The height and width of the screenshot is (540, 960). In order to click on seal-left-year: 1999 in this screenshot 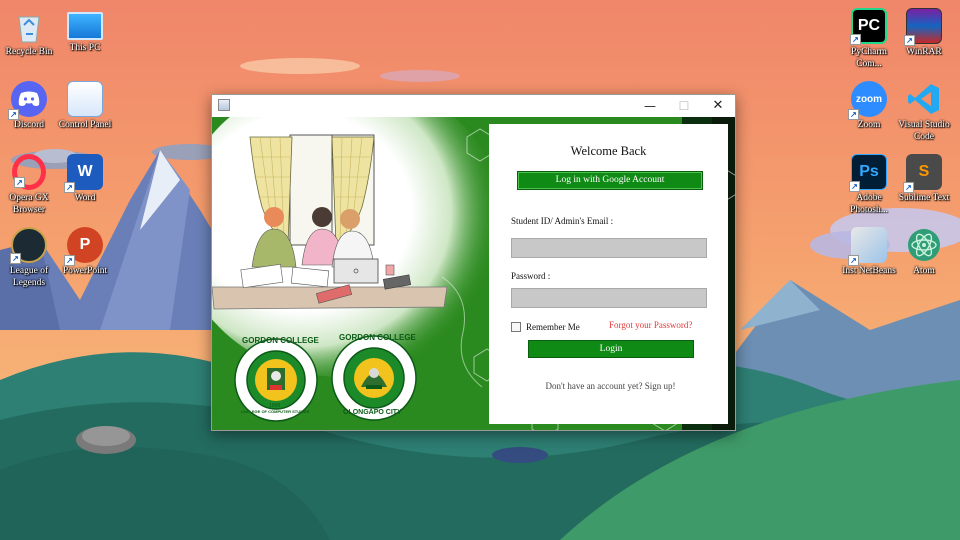, I will do `click(275, 406)`.